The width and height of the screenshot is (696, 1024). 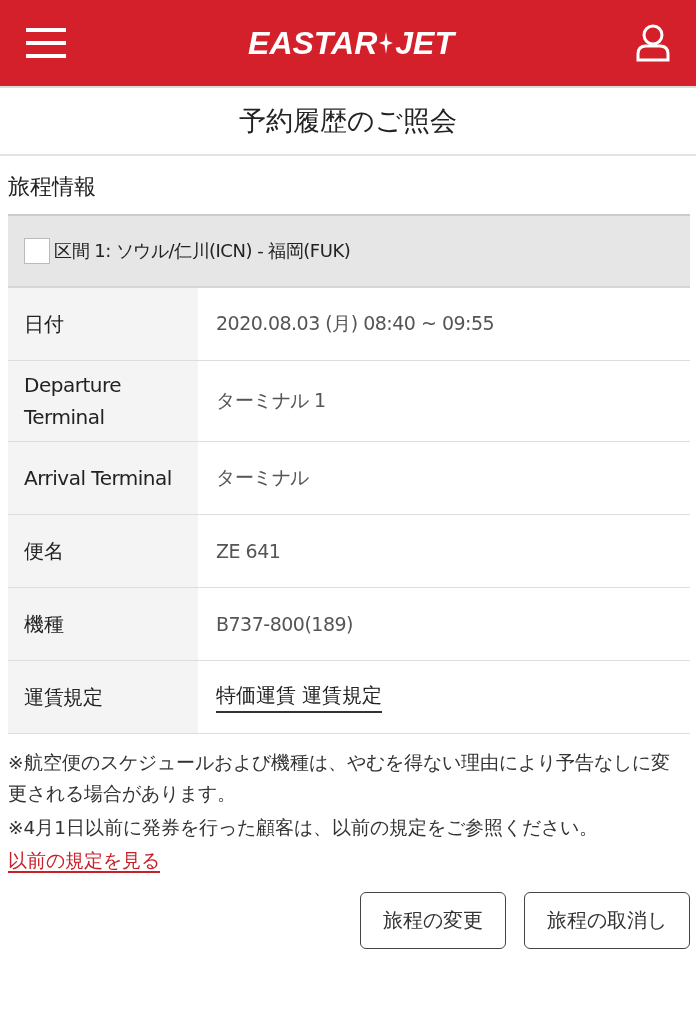 What do you see at coordinates (348, 121) in the screenshot?
I see `page-title: 予約履歴のご照会` at bounding box center [348, 121].